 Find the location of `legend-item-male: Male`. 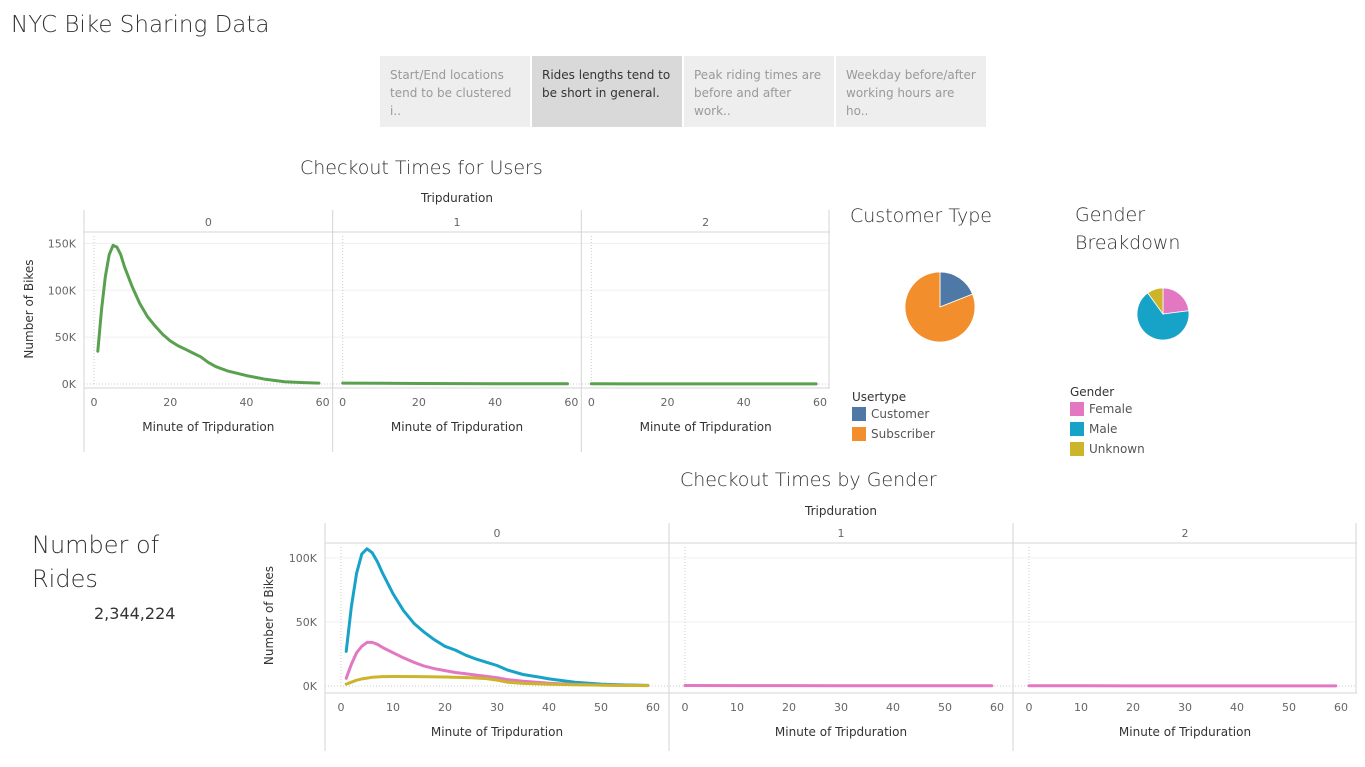

legend-item-male: Male is located at coordinates (1107, 429).